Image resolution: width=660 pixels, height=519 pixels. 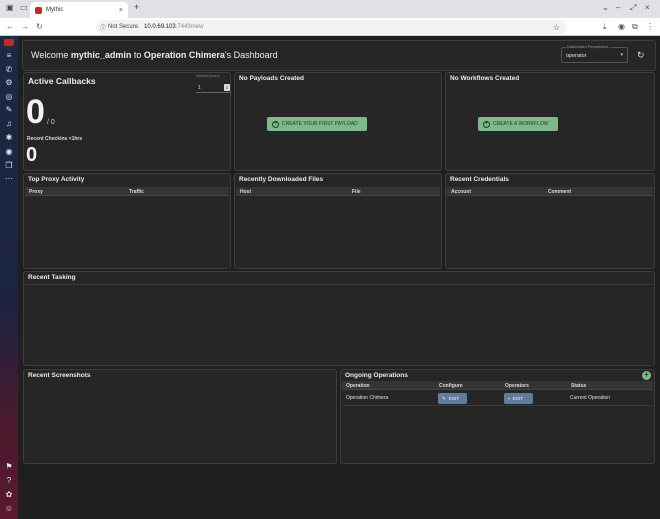 What do you see at coordinates (121, 10) in the screenshot?
I see `close-tab-icon: ×` at bounding box center [121, 10].